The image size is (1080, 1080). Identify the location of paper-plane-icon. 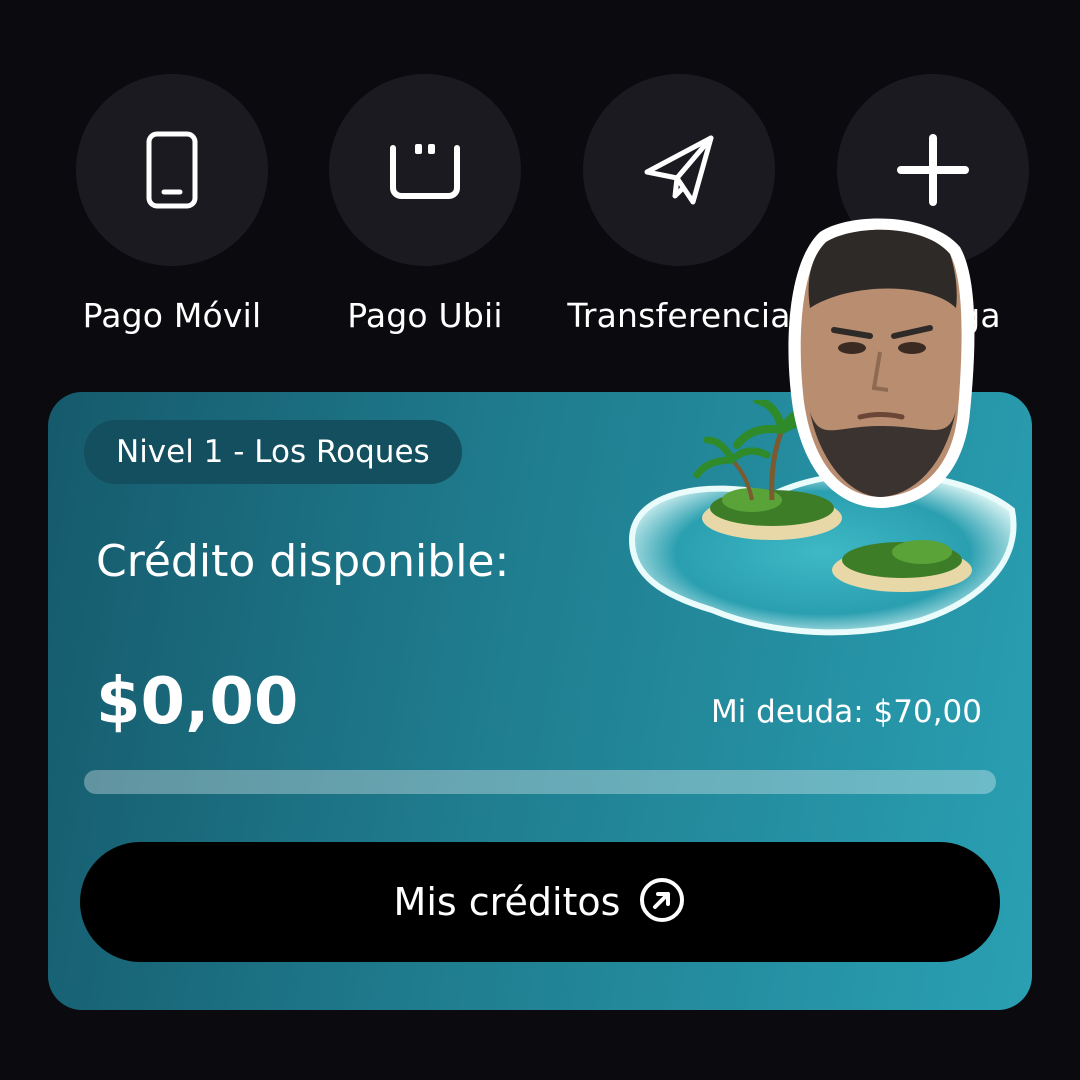
(679, 170).